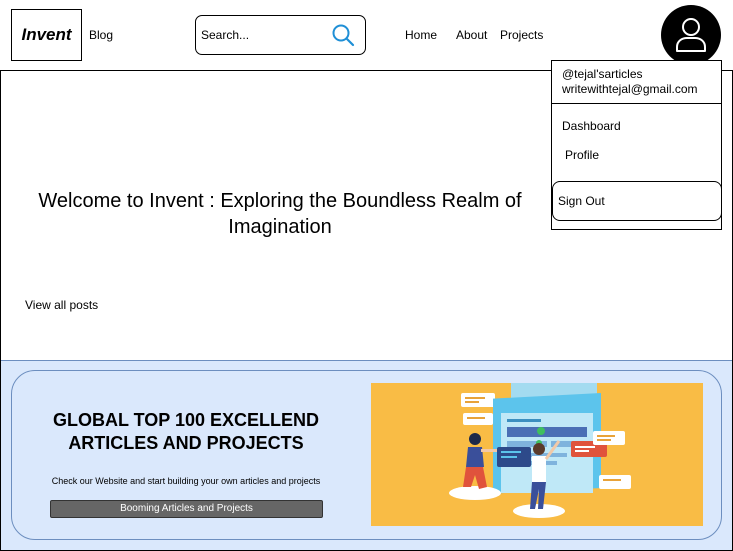  What do you see at coordinates (591, 126) in the screenshot?
I see `menu-item-dashboard: Dashboard` at bounding box center [591, 126].